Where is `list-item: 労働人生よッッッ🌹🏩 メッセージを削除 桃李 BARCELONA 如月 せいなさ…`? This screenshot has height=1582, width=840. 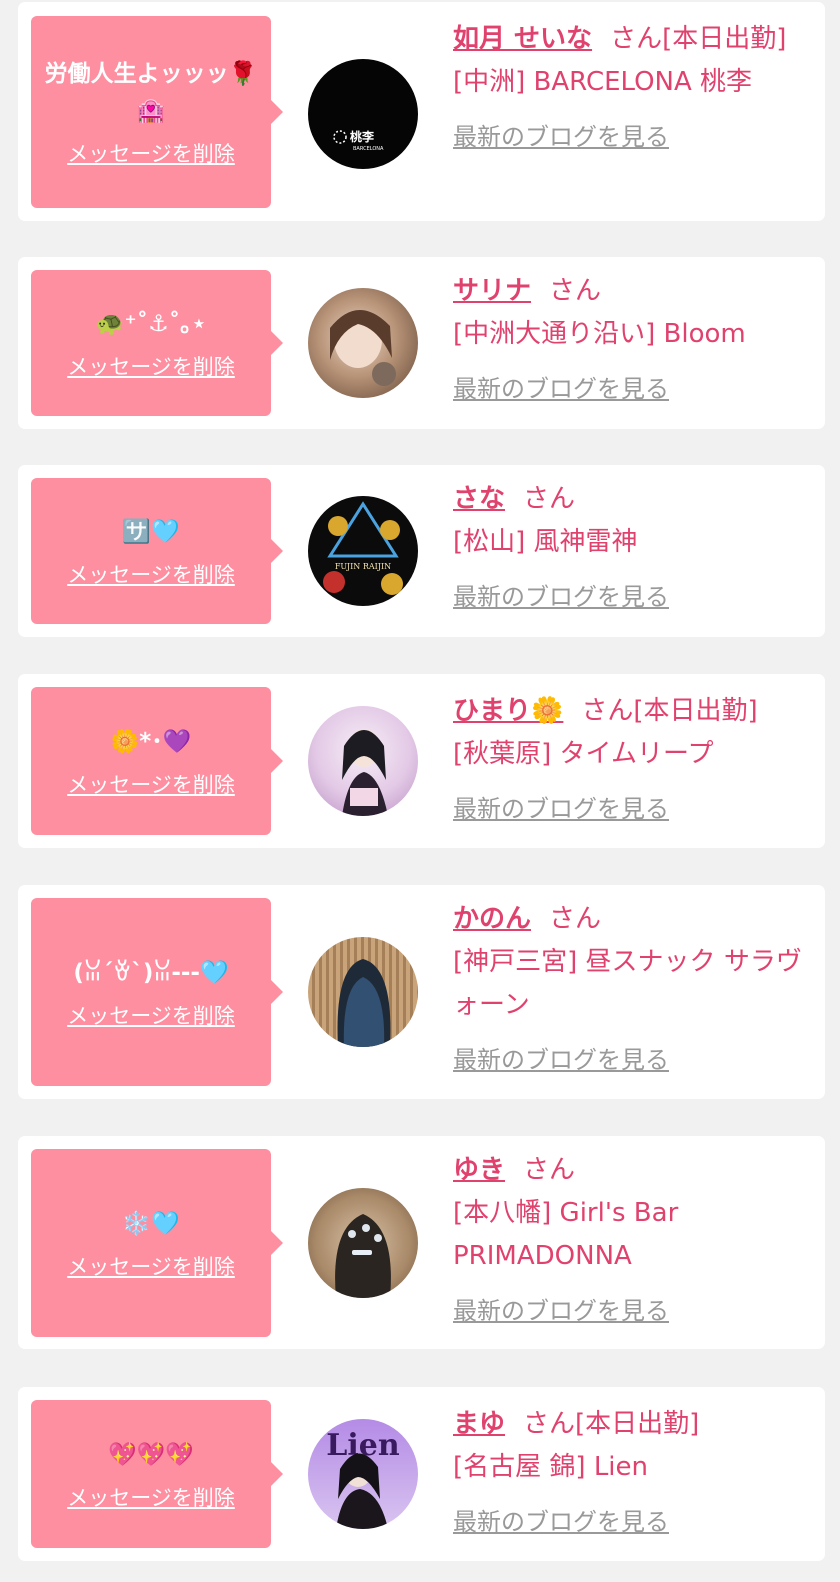
list-item: 労働人生よッッッ🌹🏩 メッセージを削除 桃李 BARCELONA 如月 せいなさ… is located at coordinates (421, 111).